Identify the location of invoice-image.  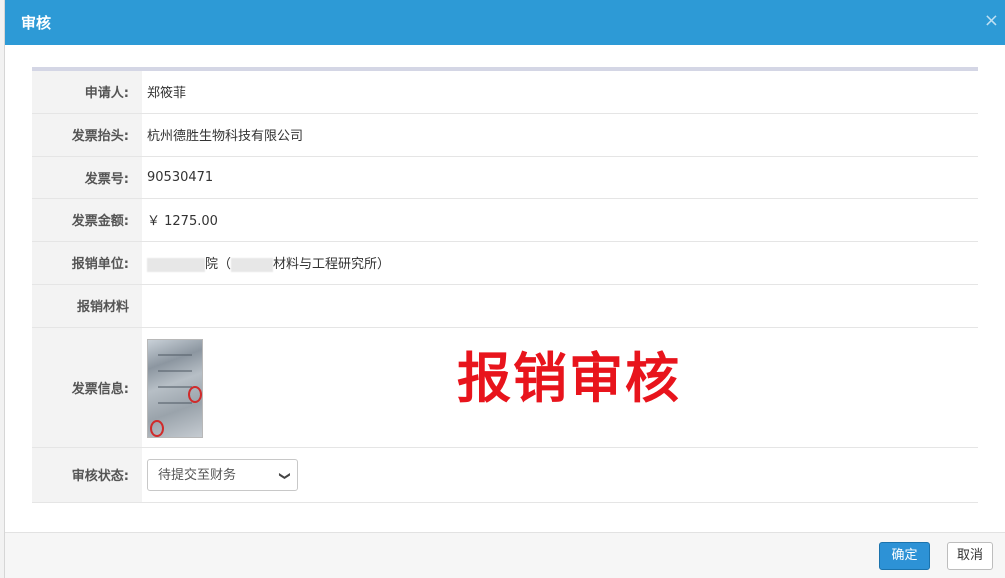
(175, 388).